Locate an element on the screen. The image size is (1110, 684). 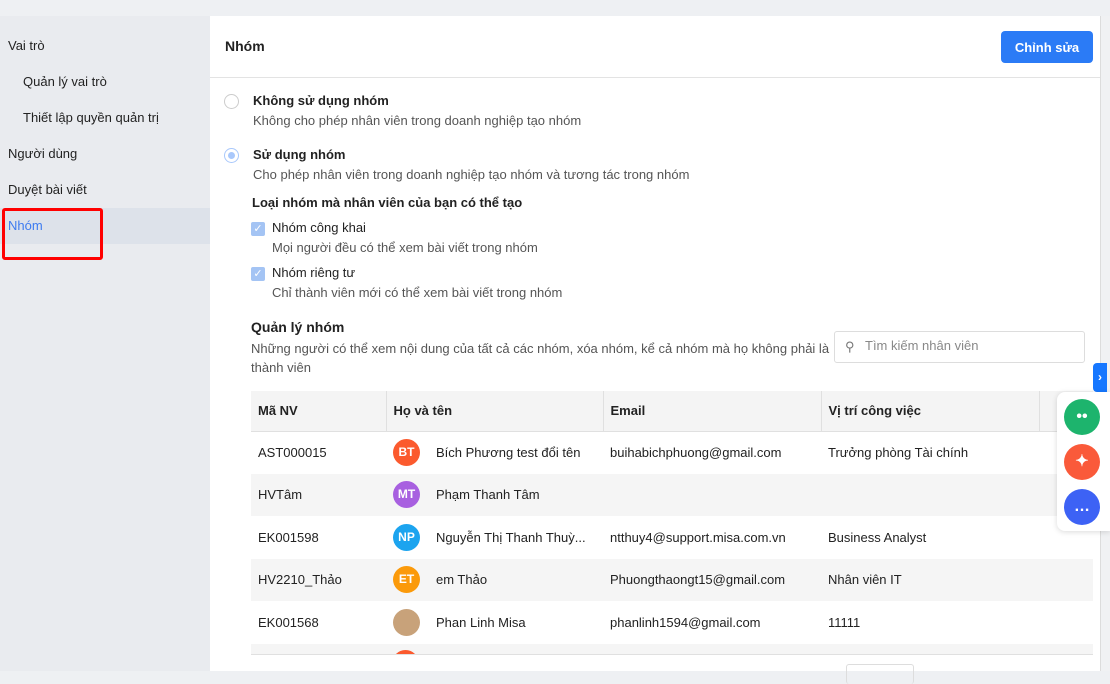
cell-name: BT Bích Phương test đổi tên is located at coordinates (494, 452).